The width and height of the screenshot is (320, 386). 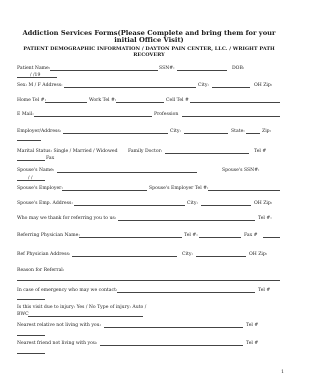 What do you see at coordinates (263, 203) in the screenshot?
I see `spouse-oh-zip-label: OH Zip:` at bounding box center [263, 203].